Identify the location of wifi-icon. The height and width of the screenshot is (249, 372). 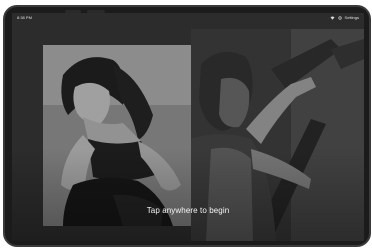
(332, 18).